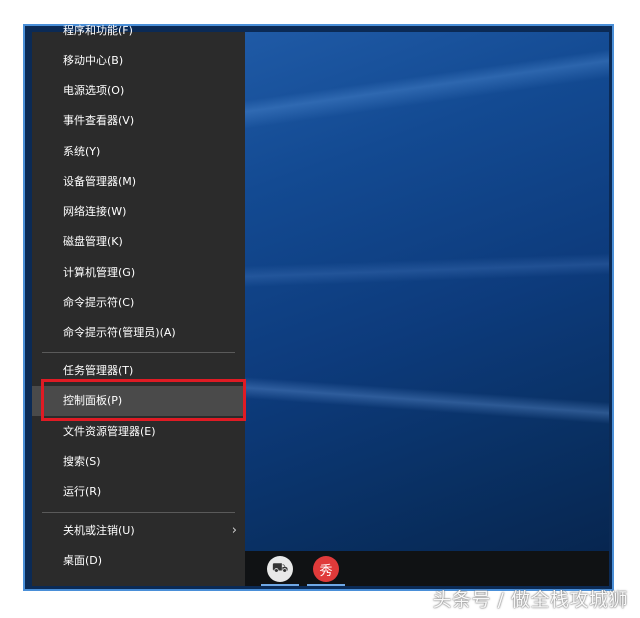  I want to click on menu-item-disk-management: 磁盘管理(K), so click(138, 242).